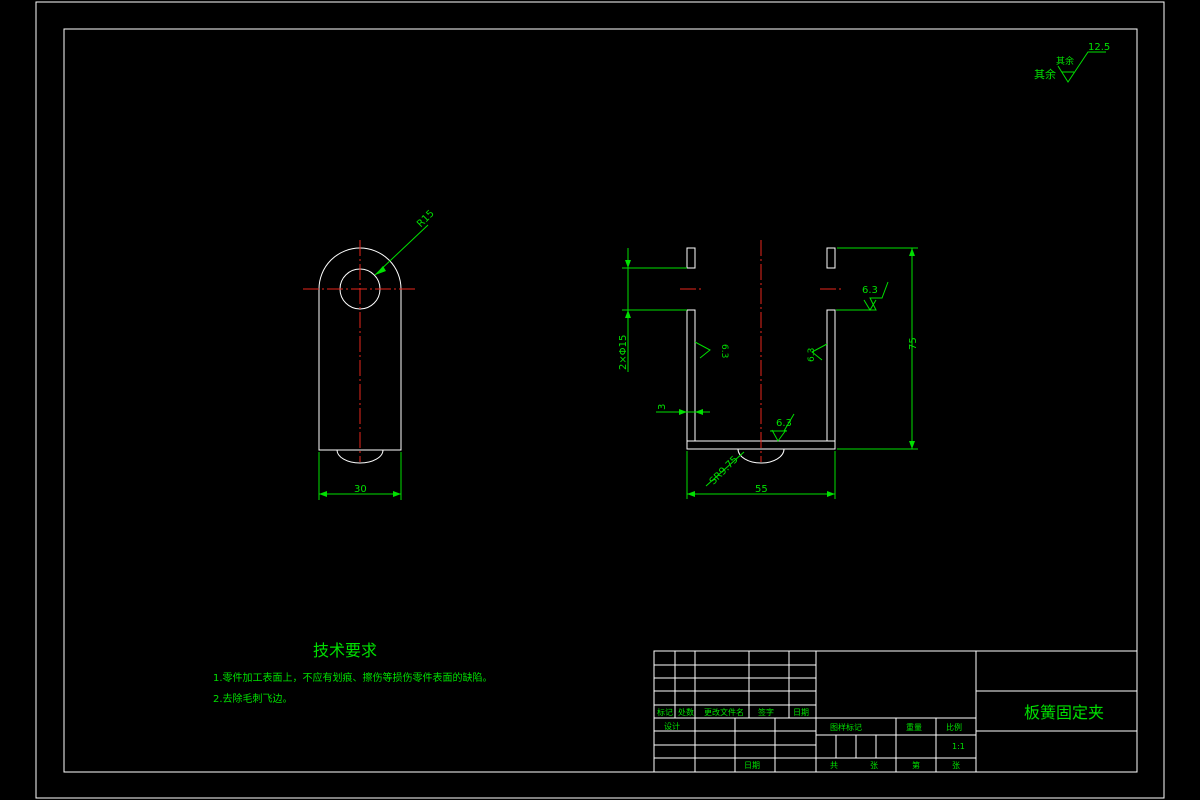 Image resolution: width=1200 pixels, height=800 pixels. I want to click on dim-holes: 2×Φ15, so click(623, 352).